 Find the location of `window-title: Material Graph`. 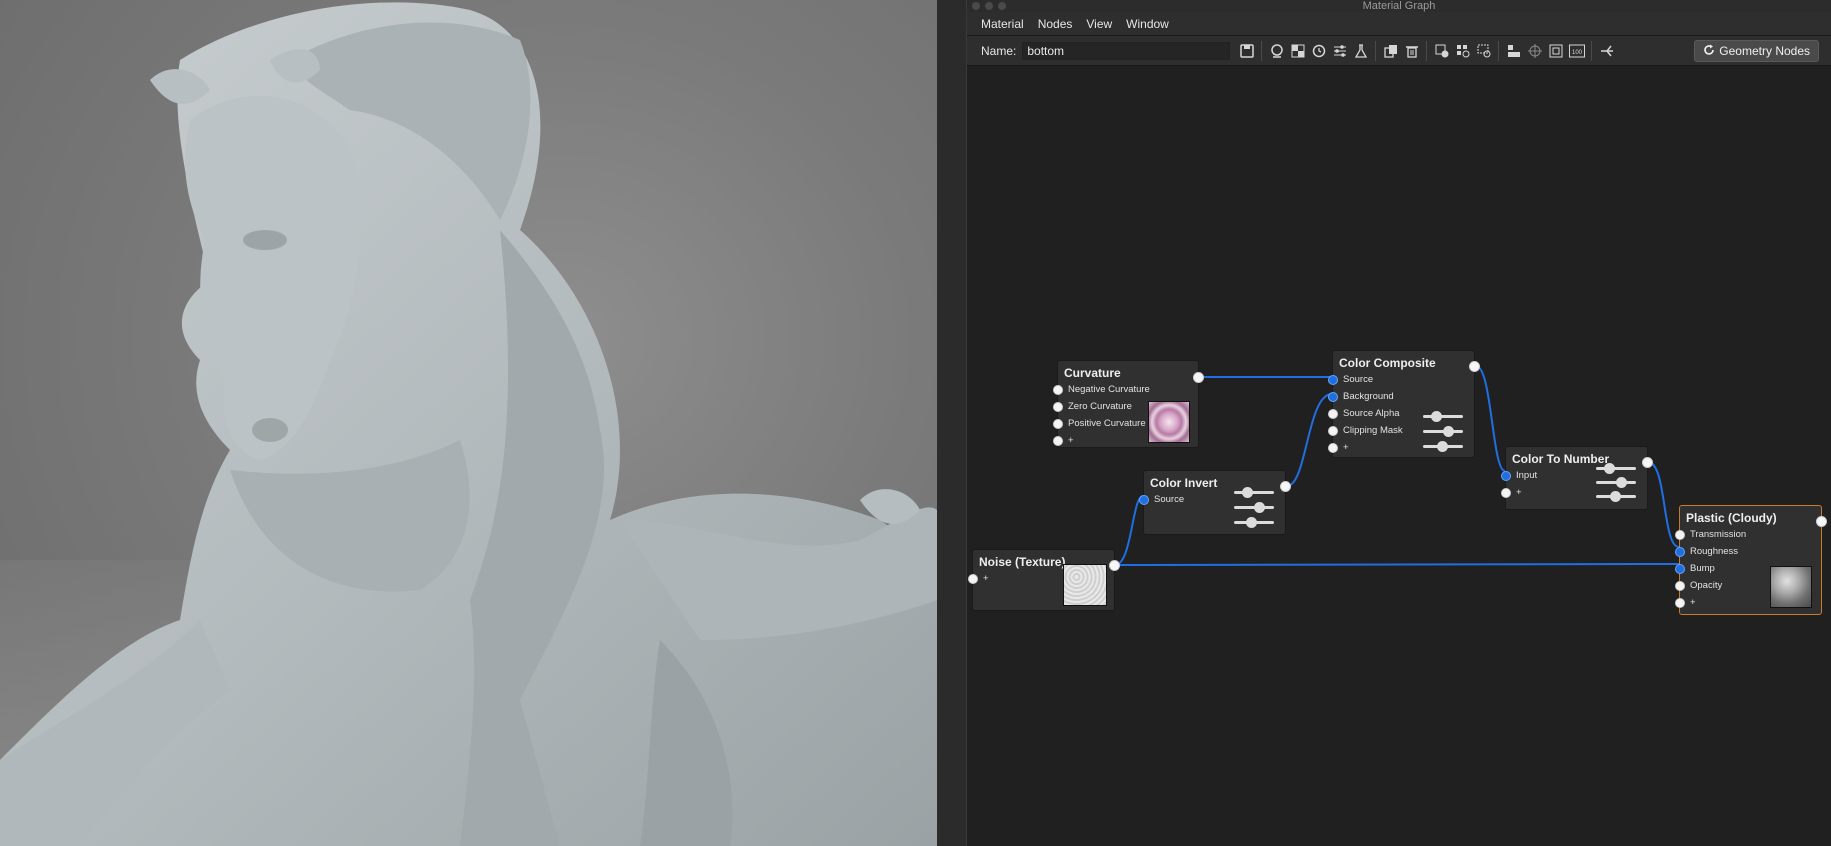

window-title: Material Graph is located at coordinates (1399, 6).